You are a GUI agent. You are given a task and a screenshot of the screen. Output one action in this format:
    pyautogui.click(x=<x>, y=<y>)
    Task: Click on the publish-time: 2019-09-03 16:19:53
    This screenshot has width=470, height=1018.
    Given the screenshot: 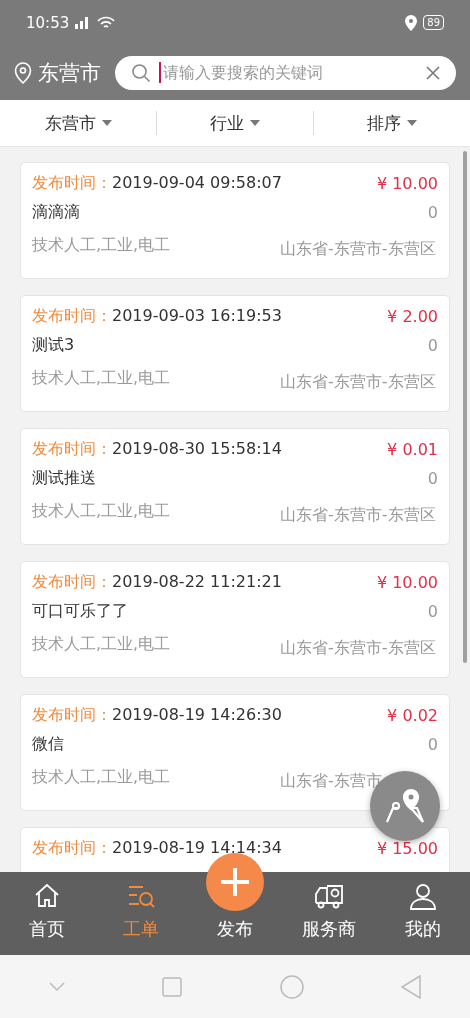 What is the action you would take?
    pyautogui.click(x=197, y=315)
    